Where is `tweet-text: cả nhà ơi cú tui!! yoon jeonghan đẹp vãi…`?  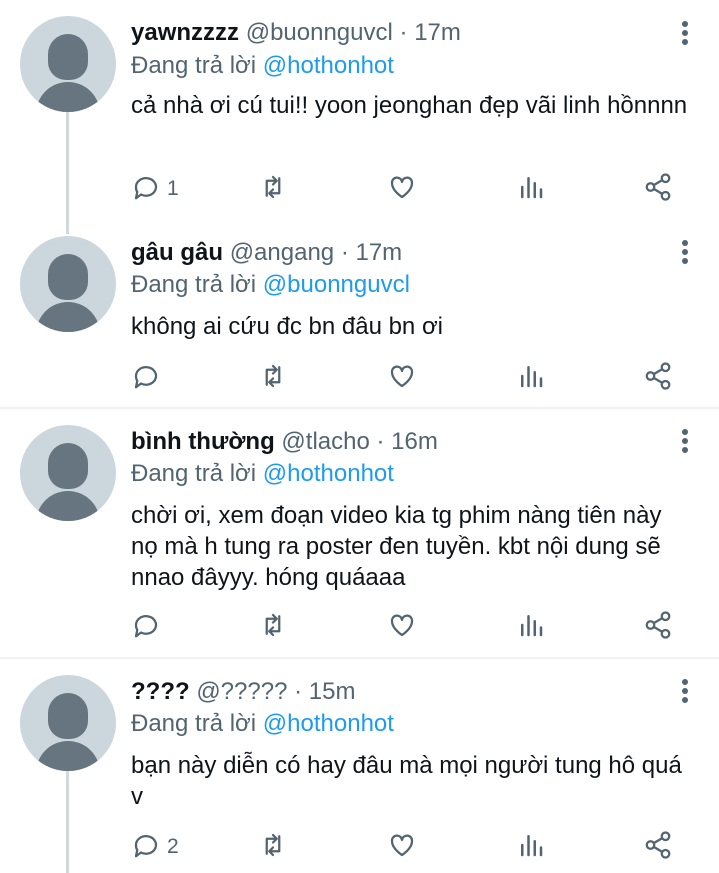 tweet-text: cả nhà ơi cú tui!! yoon jeonghan đẹp vãi… is located at coordinates (409, 105).